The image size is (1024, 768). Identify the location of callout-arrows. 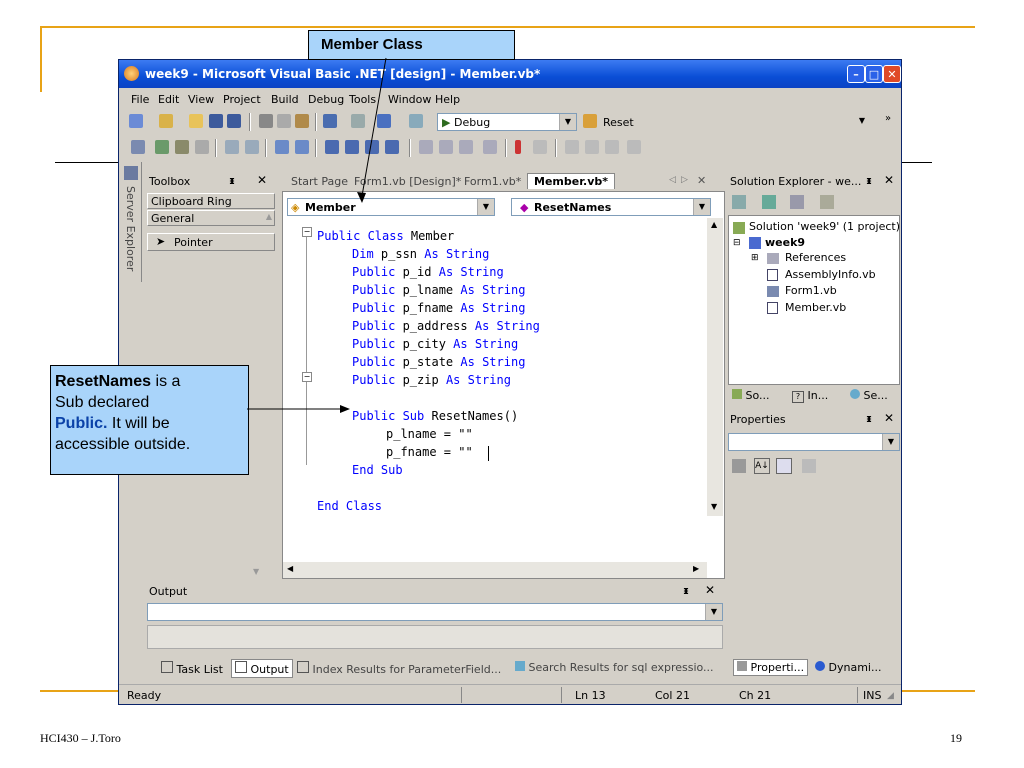
(317, 235).